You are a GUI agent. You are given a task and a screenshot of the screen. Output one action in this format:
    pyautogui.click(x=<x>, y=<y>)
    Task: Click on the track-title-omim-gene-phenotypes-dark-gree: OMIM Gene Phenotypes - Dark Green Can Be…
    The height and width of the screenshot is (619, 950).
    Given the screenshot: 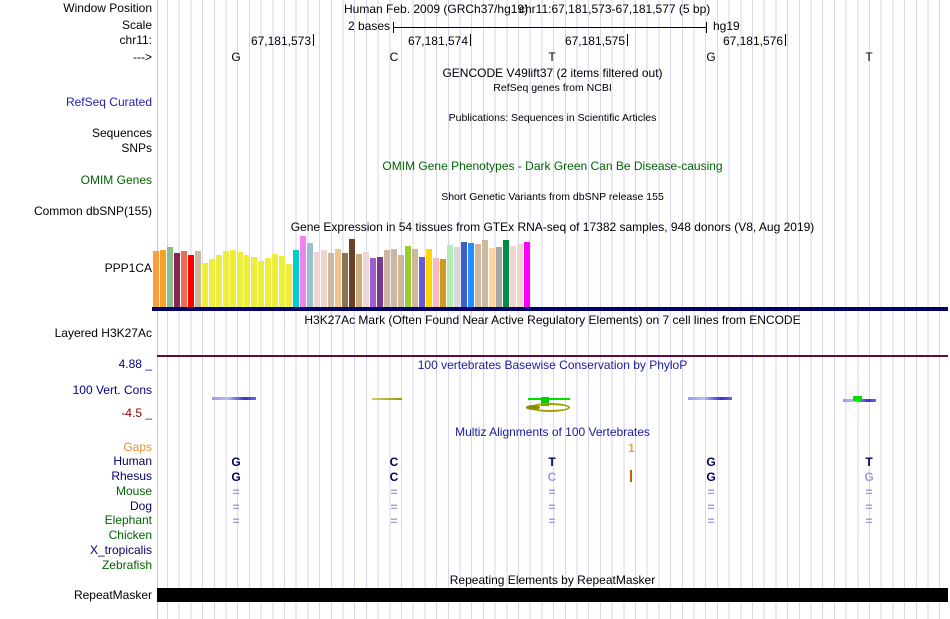 What is the action you would take?
    pyautogui.click(x=552, y=166)
    